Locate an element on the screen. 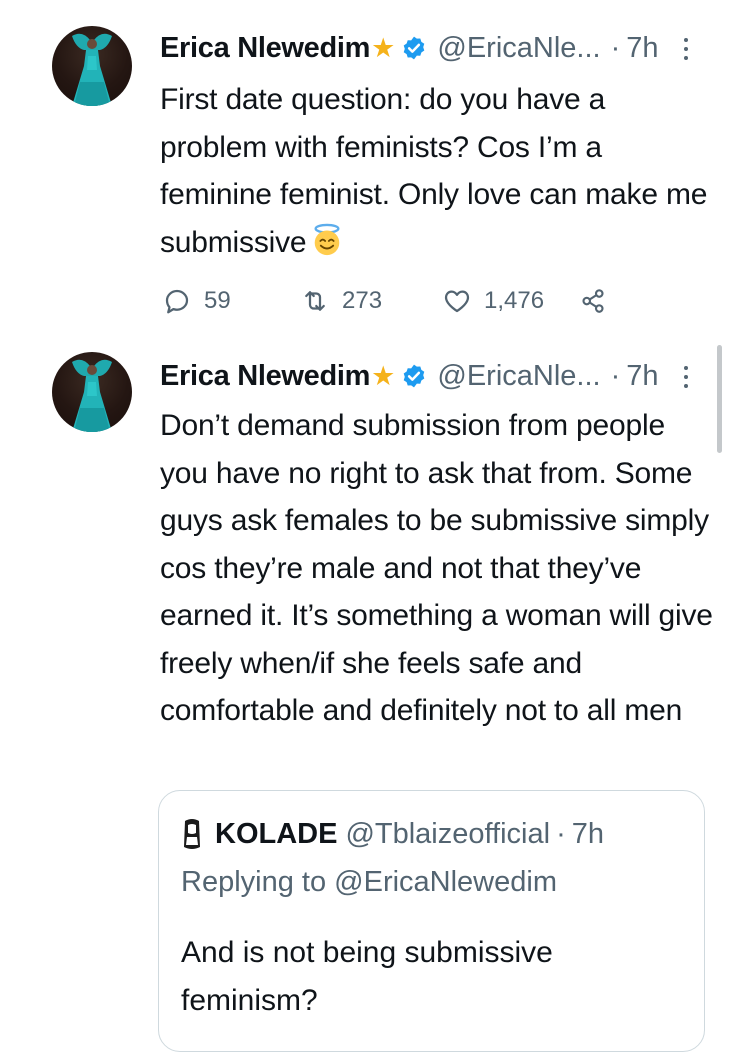  heart-icon is located at coordinates (457, 301).